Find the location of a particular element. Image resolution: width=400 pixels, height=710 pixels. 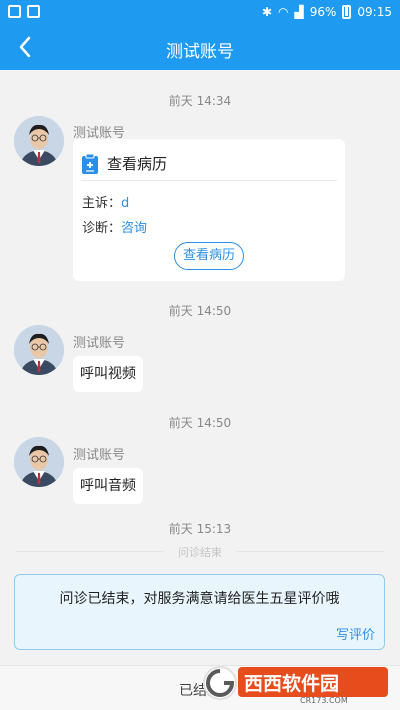

wifi-icon: ◠ is located at coordinates (283, 12).